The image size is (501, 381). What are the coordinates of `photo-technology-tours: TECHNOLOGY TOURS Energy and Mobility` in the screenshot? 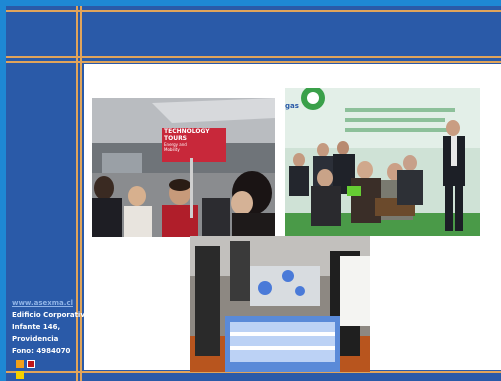 It's located at (183, 167).